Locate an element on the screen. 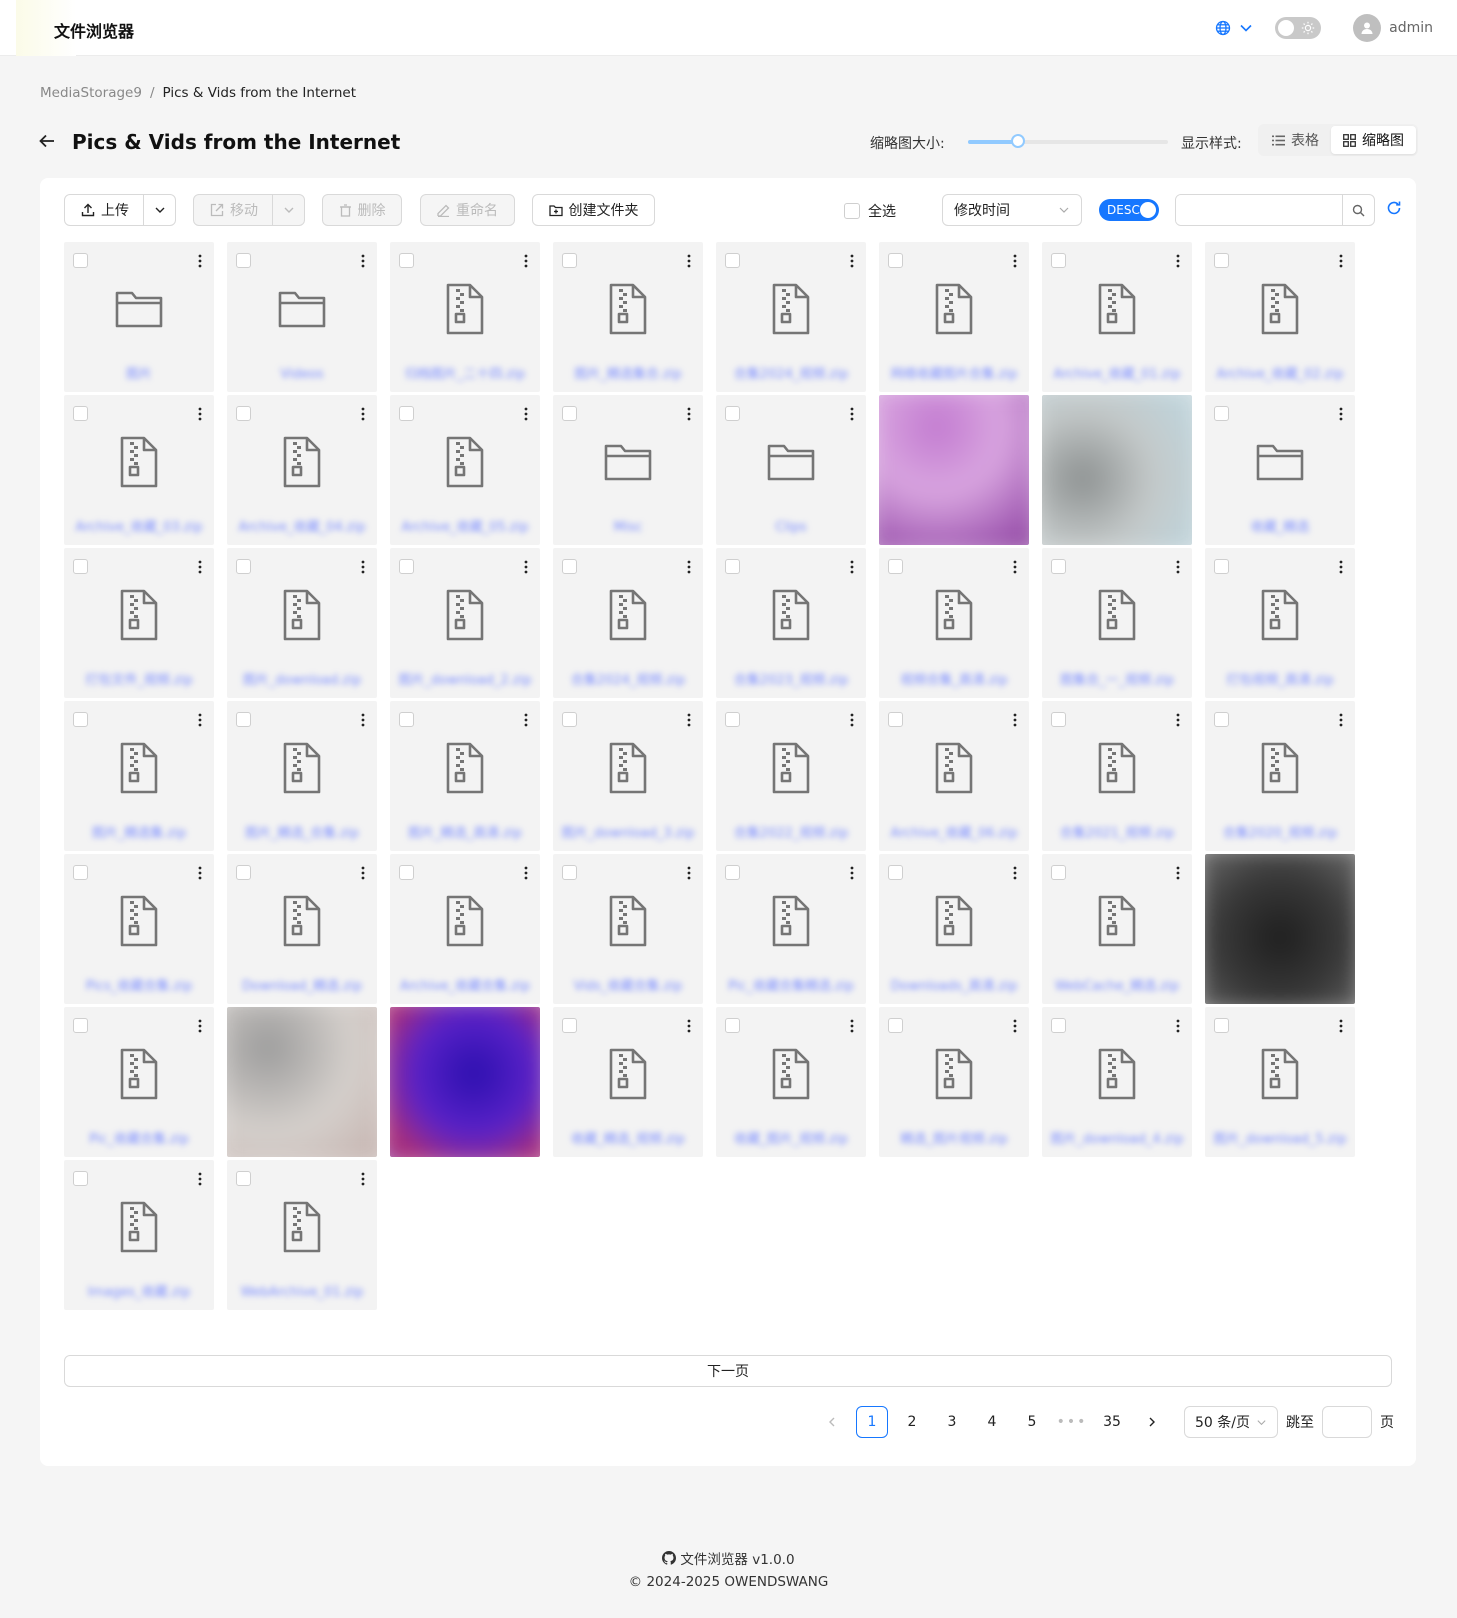  folder-tile: Misc is located at coordinates (628, 470).